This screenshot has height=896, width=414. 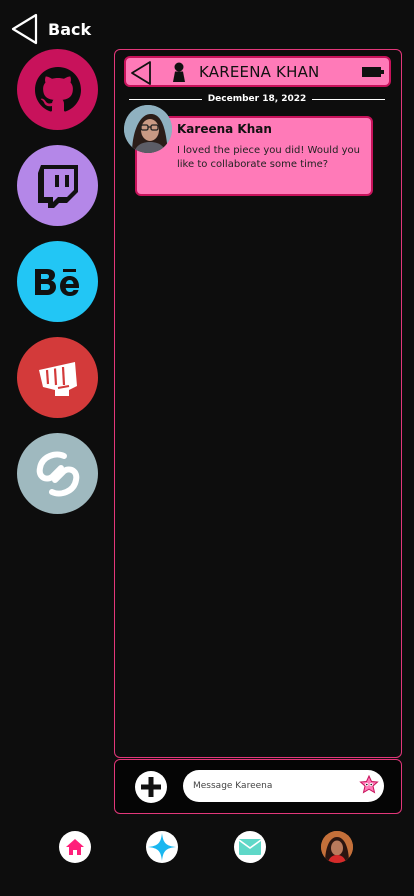 I want to click on shazam-icon, so click(x=57, y=473).